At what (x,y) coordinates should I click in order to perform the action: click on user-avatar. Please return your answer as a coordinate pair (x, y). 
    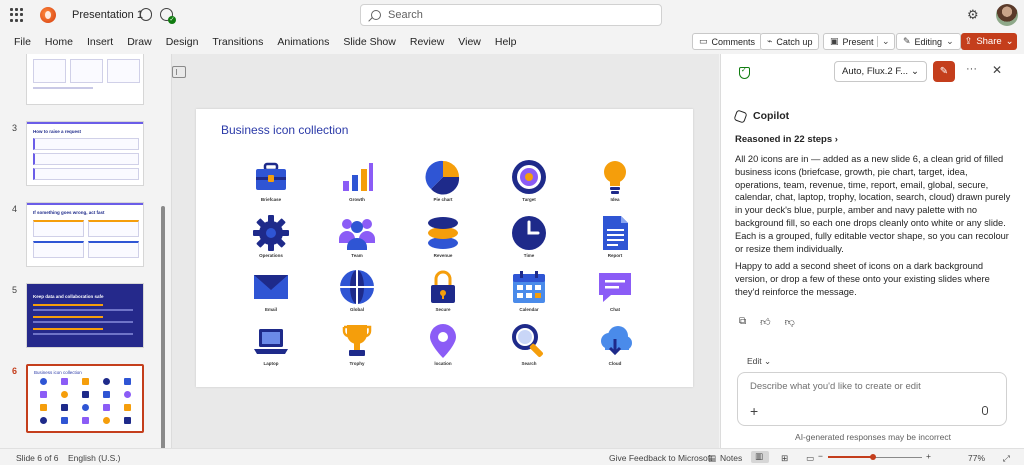
    Looking at the image, I should click on (1007, 15).